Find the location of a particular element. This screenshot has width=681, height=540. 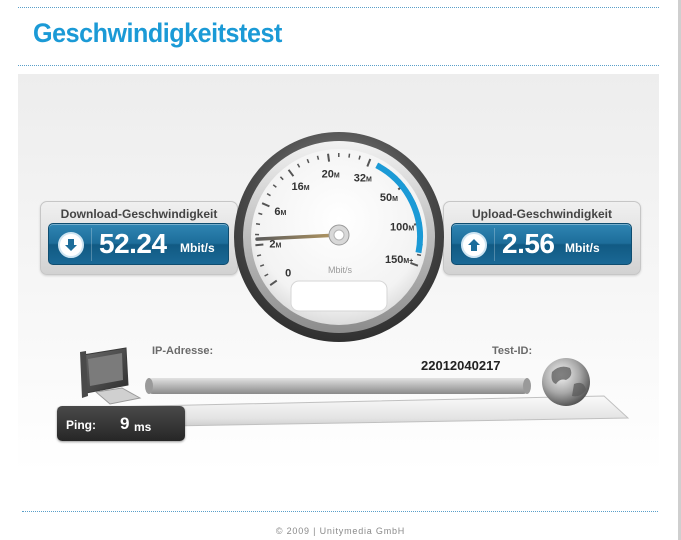

upload-label: Upload-Geschwindigkeit is located at coordinates (541, 214).